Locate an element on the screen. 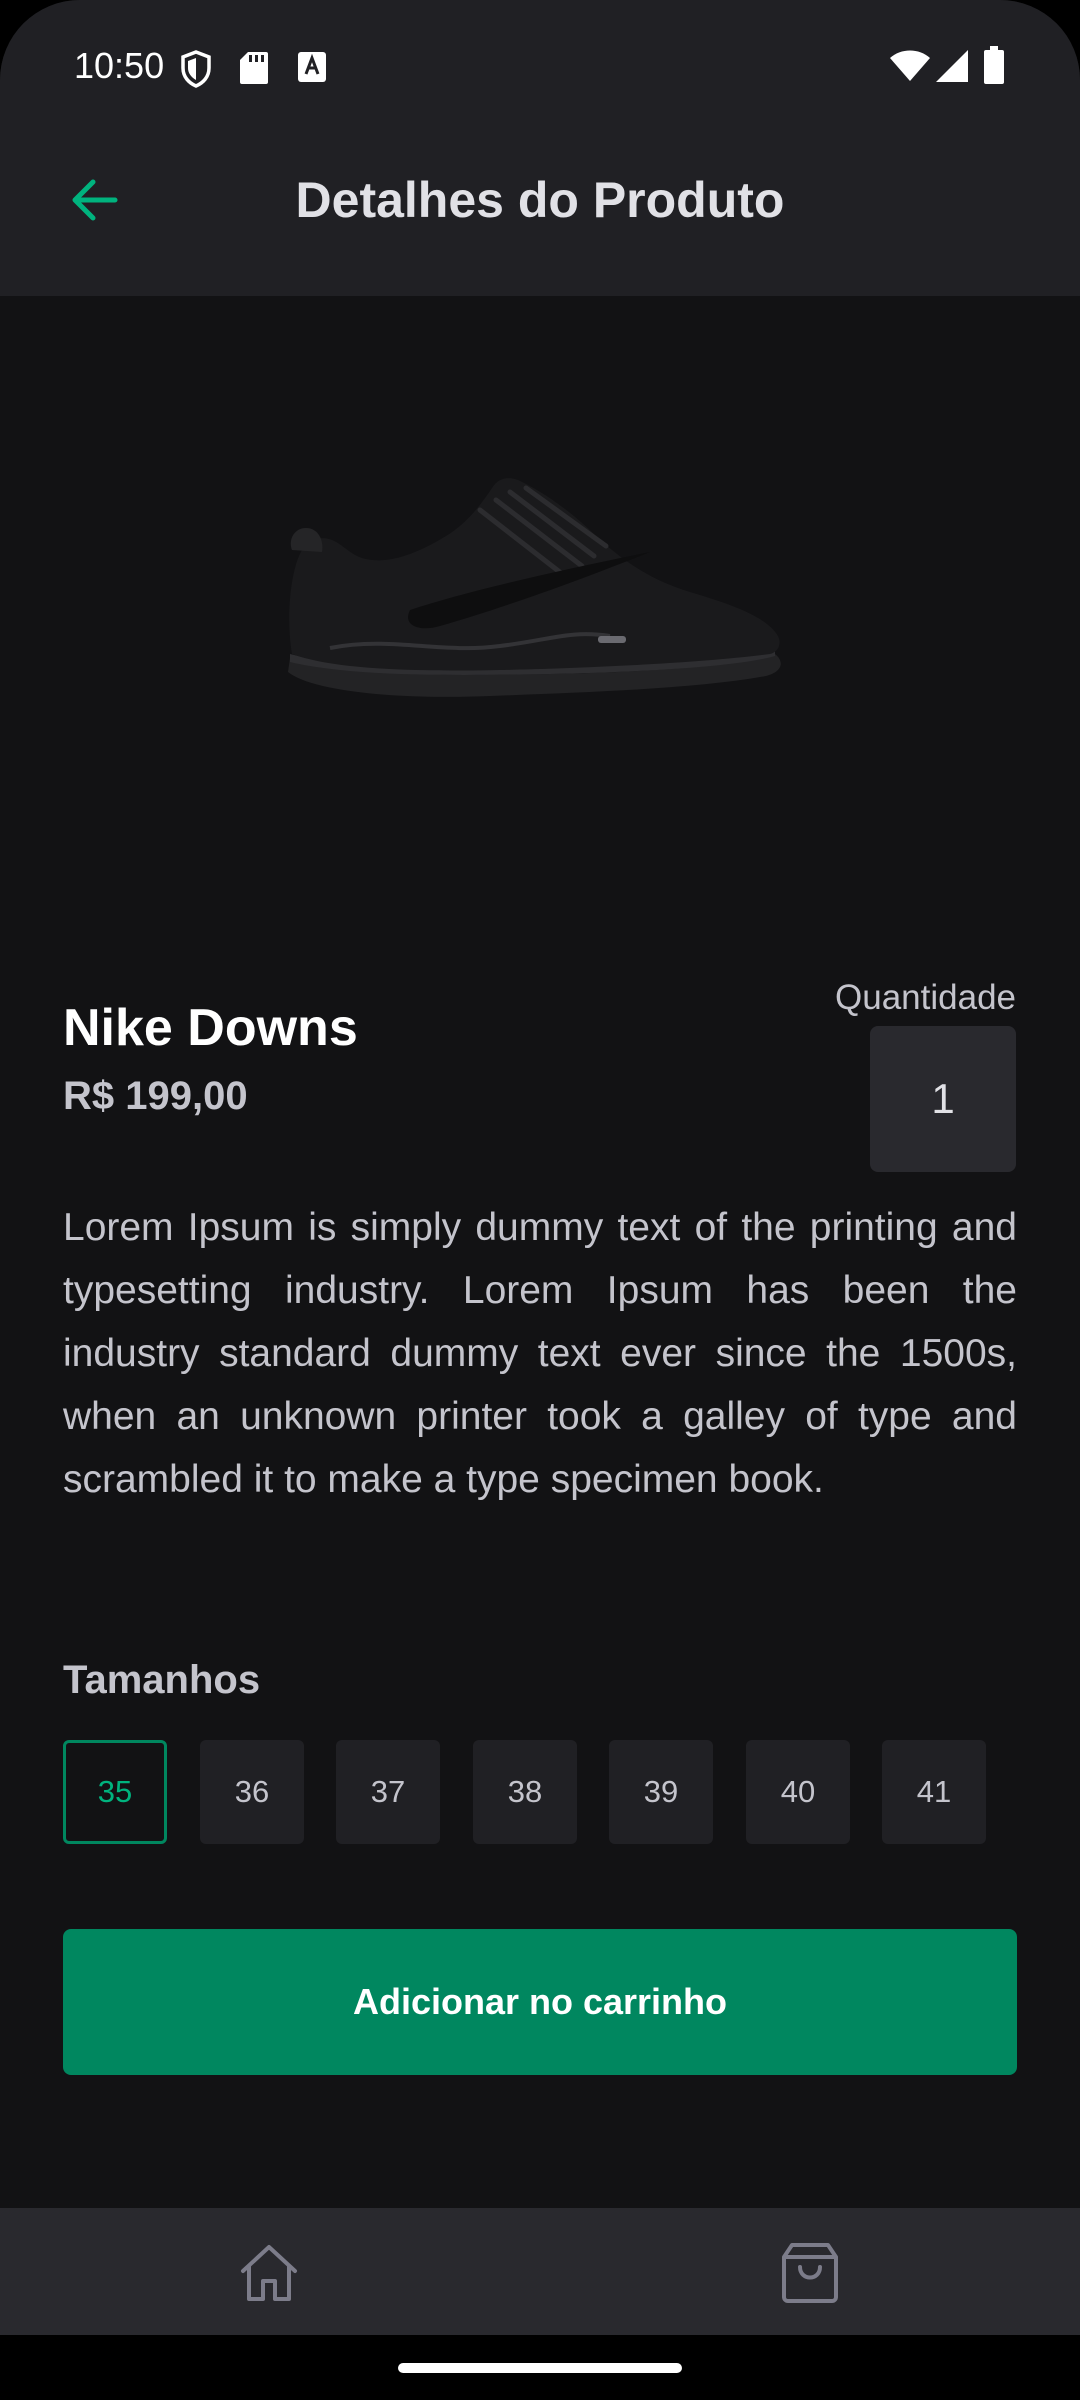 This screenshot has width=1080, height=2400. size-option-41: 41 is located at coordinates (934, 1792).